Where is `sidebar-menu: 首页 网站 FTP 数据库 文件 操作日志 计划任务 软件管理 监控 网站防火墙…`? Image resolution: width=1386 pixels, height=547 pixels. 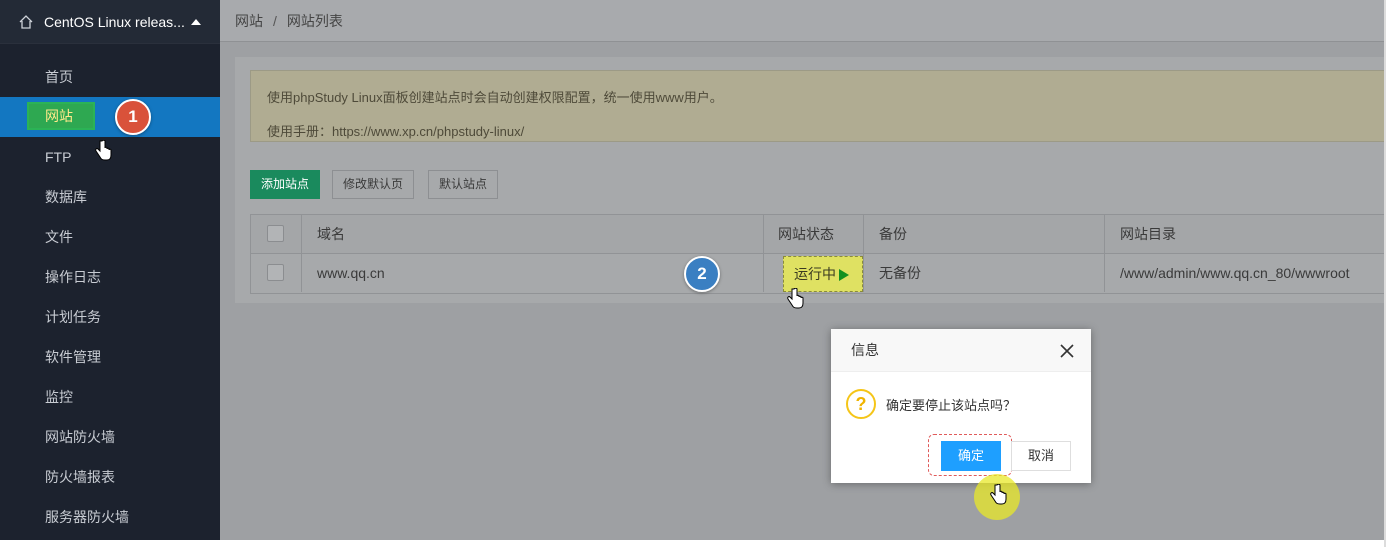
sidebar-menu: 首页 网站 FTP 数据库 文件 操作日志 计划任务 软件管理 监控 网站防火墙… is located at coordinates (110, 297).